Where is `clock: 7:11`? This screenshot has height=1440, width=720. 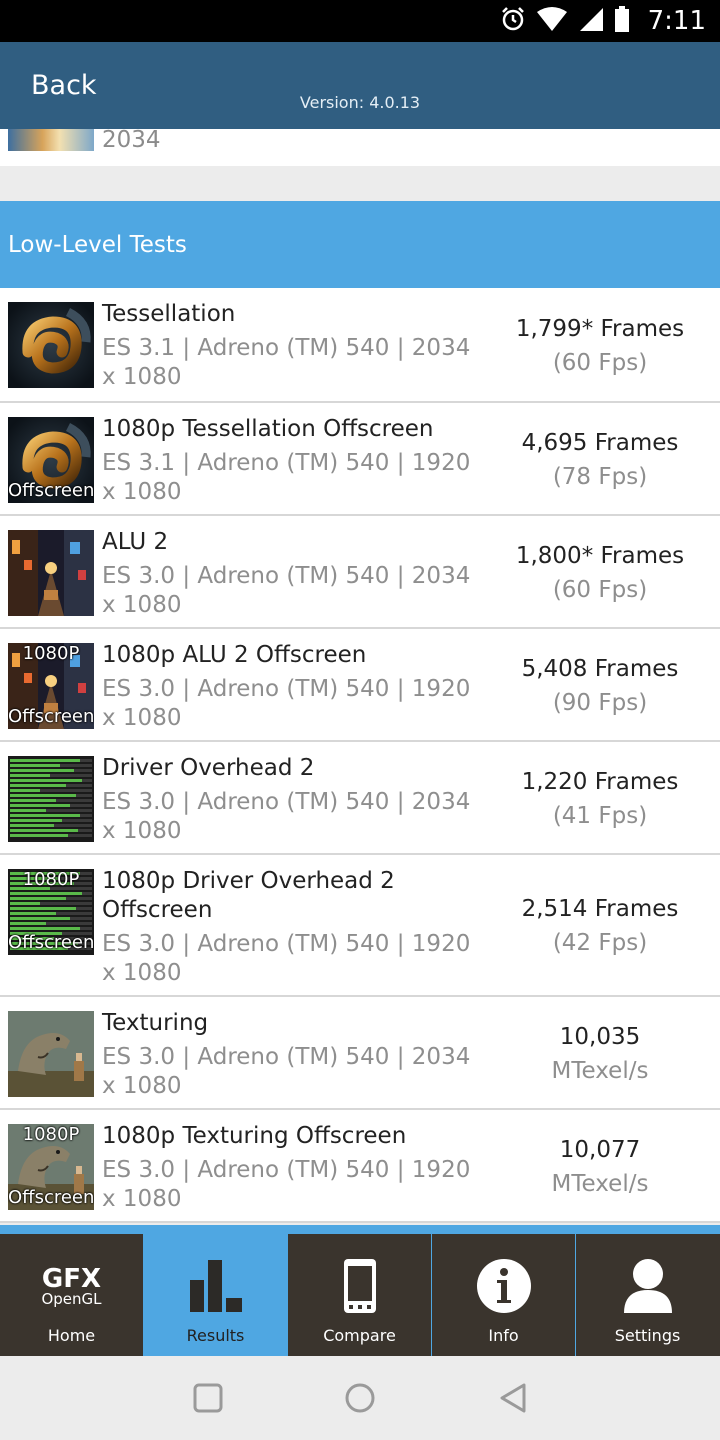 clock: 7:11 is located at coordinates (676, 21).